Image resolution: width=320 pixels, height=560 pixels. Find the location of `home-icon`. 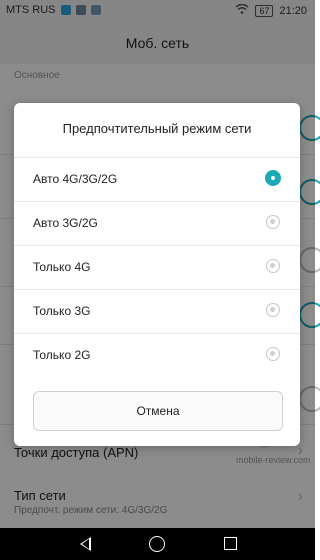

home-icon is located at coordinates (157, 544).